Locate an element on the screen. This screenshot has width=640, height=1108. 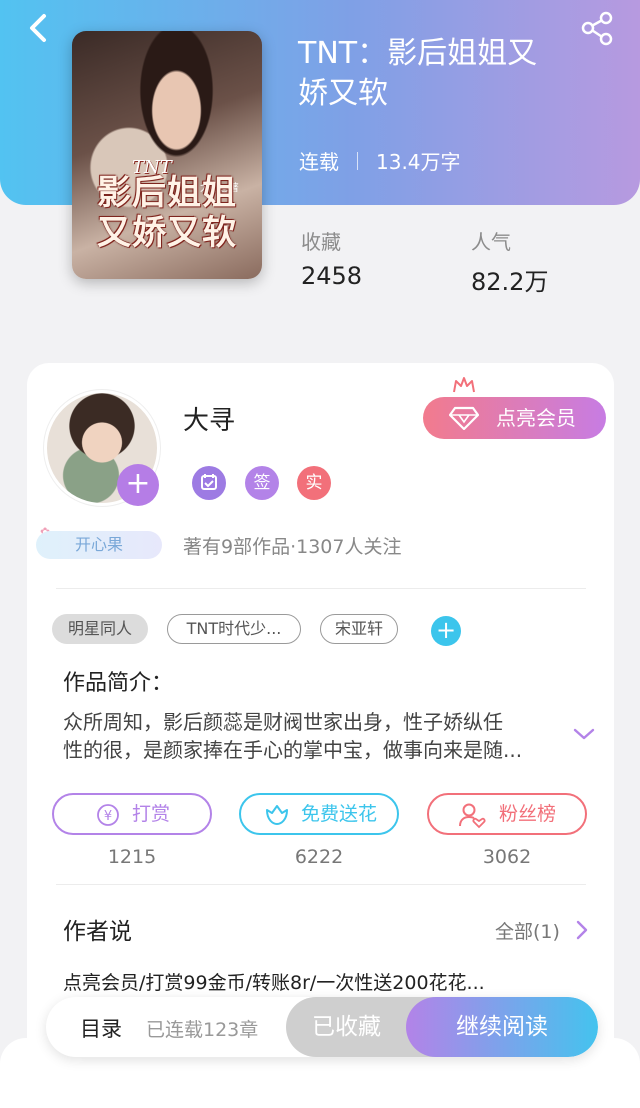
continue-reading-button: 继续阅读 is located at coordinates (502, 1027).